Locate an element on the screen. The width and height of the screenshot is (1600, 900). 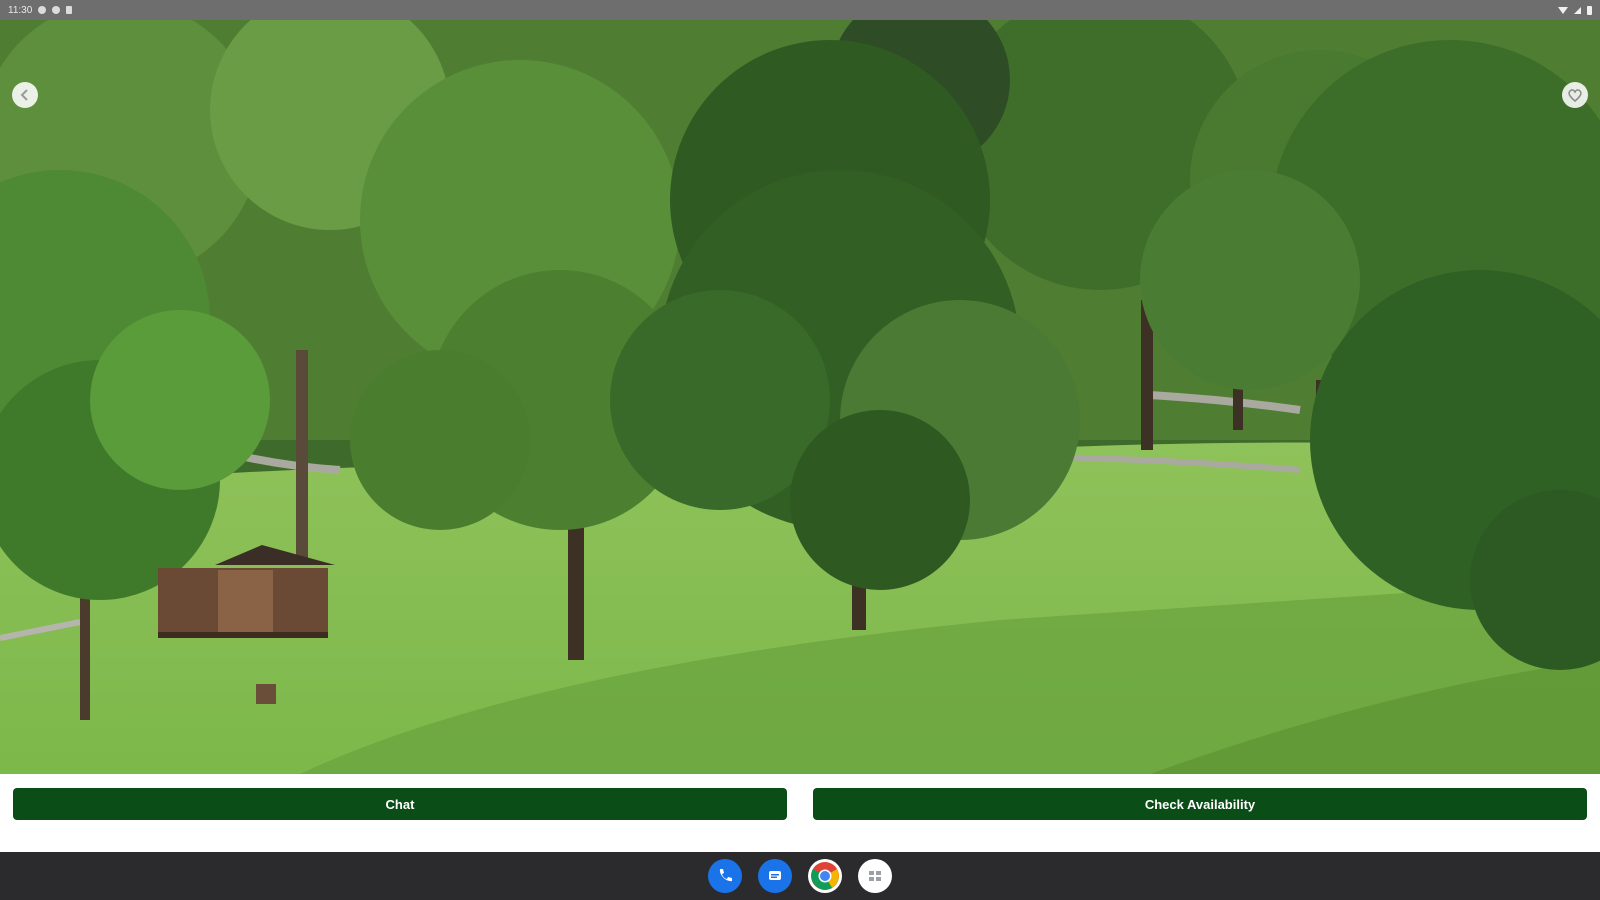
chrome-icon is located at coordinates (825, 876).